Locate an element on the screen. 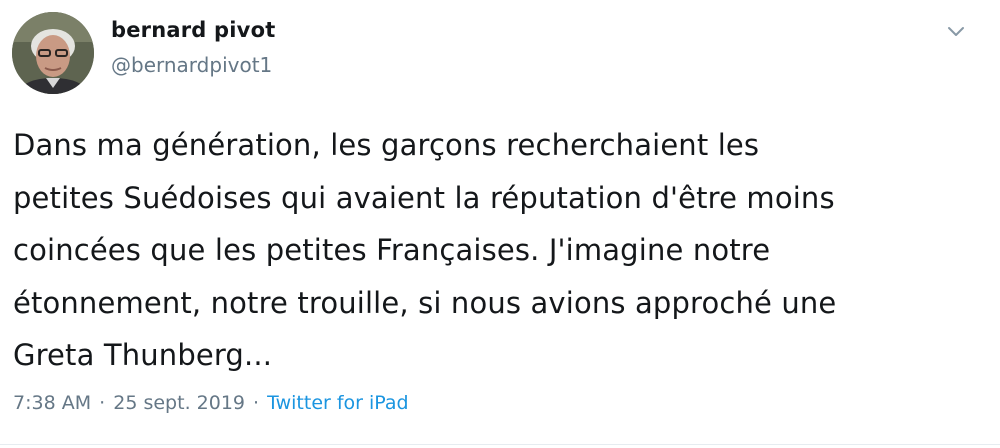 The height and width of the screenshot is (448, 1000). profile-photo-icon is located at coordinates (53, 53).